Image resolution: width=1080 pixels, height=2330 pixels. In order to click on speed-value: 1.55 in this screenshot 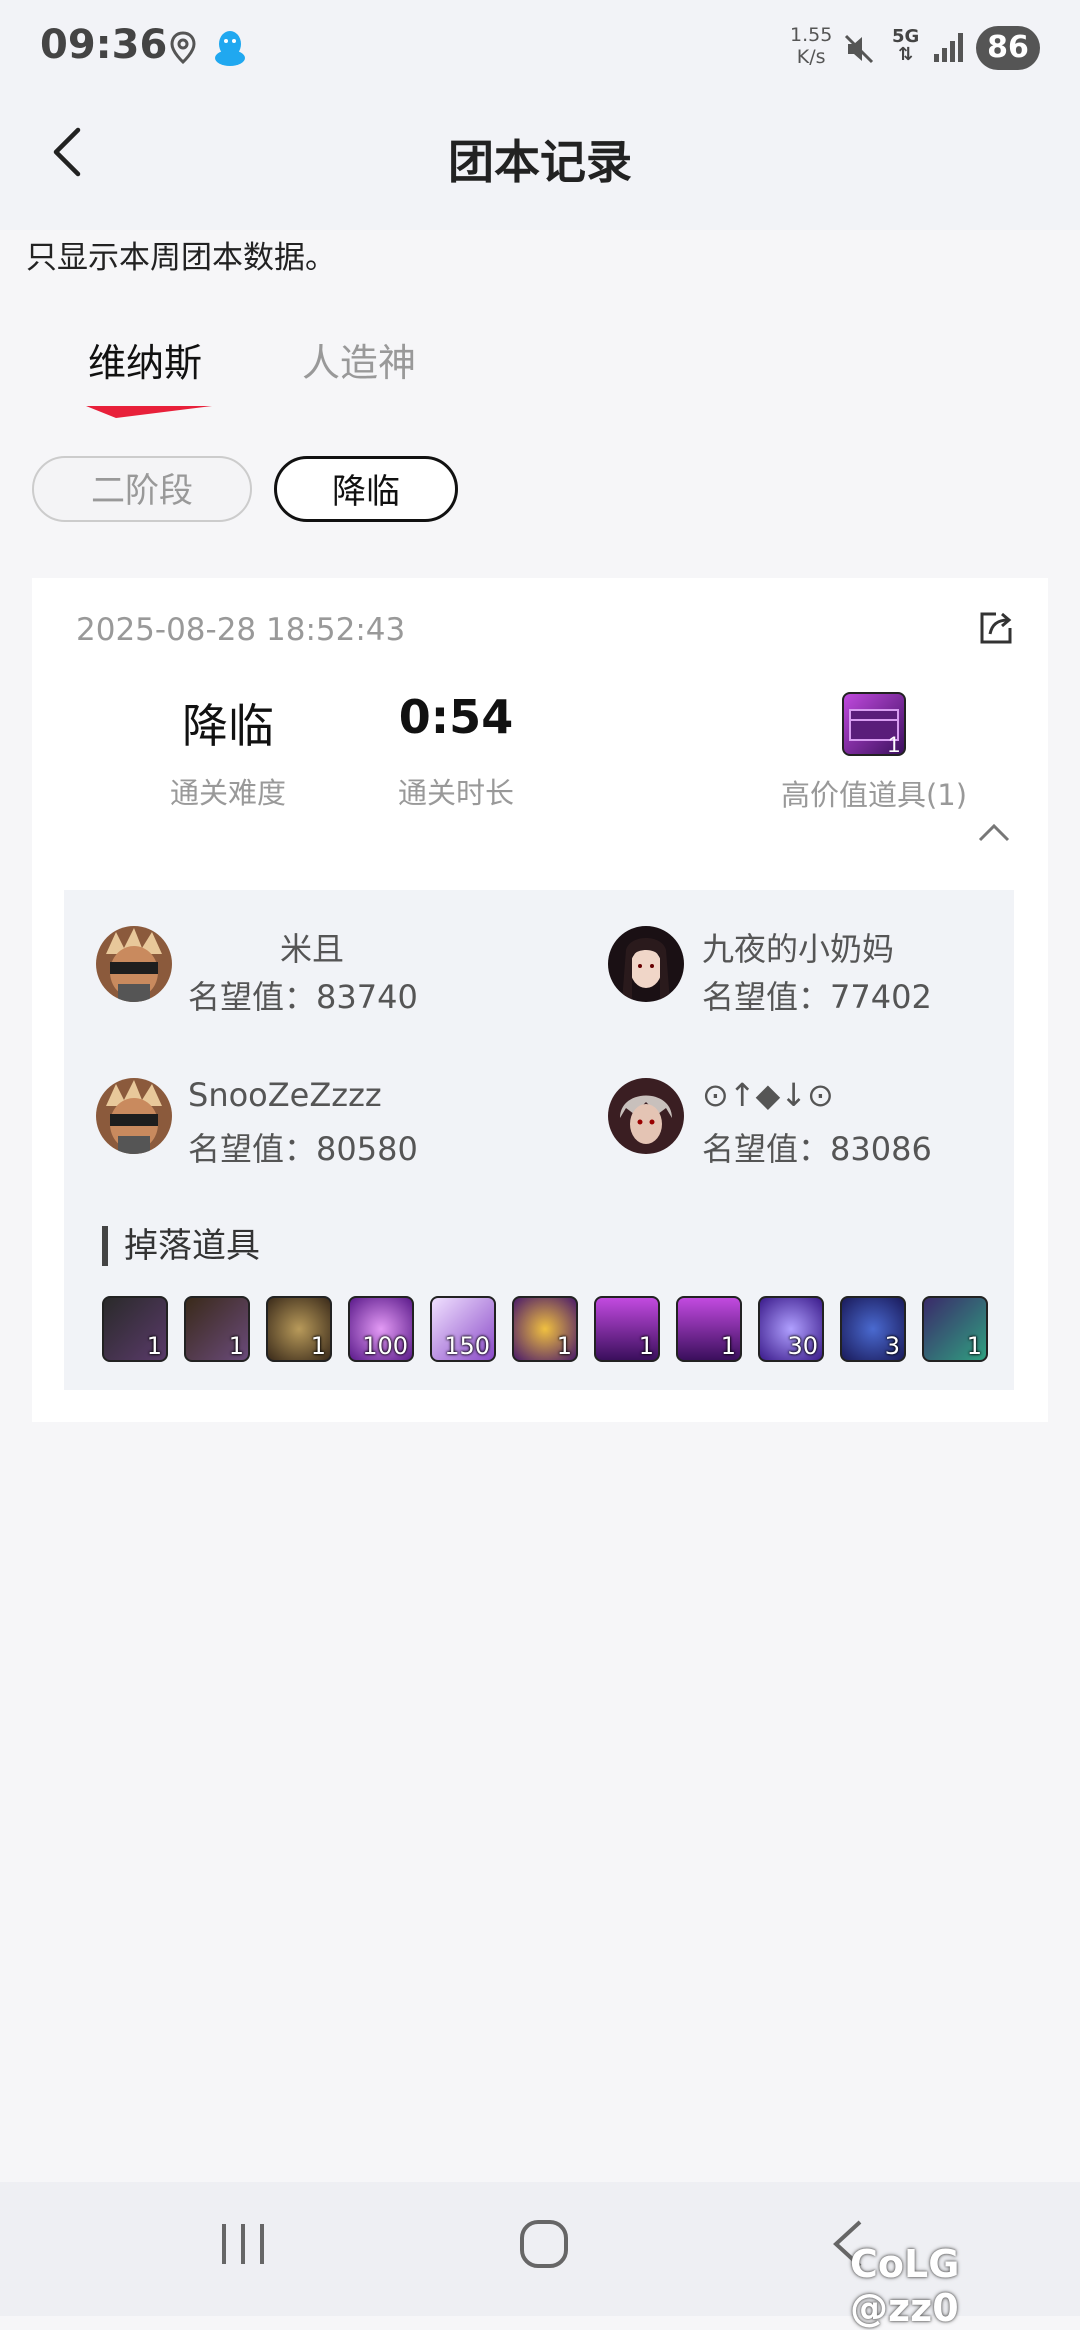, I will do `click(811, 35)`.